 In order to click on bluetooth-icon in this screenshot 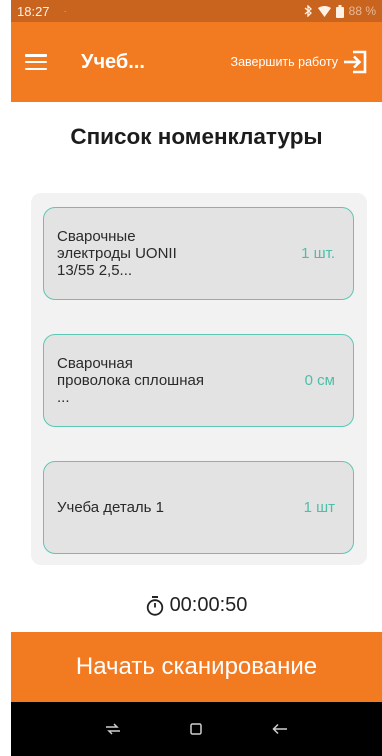, I will do `click(308, 11)`.